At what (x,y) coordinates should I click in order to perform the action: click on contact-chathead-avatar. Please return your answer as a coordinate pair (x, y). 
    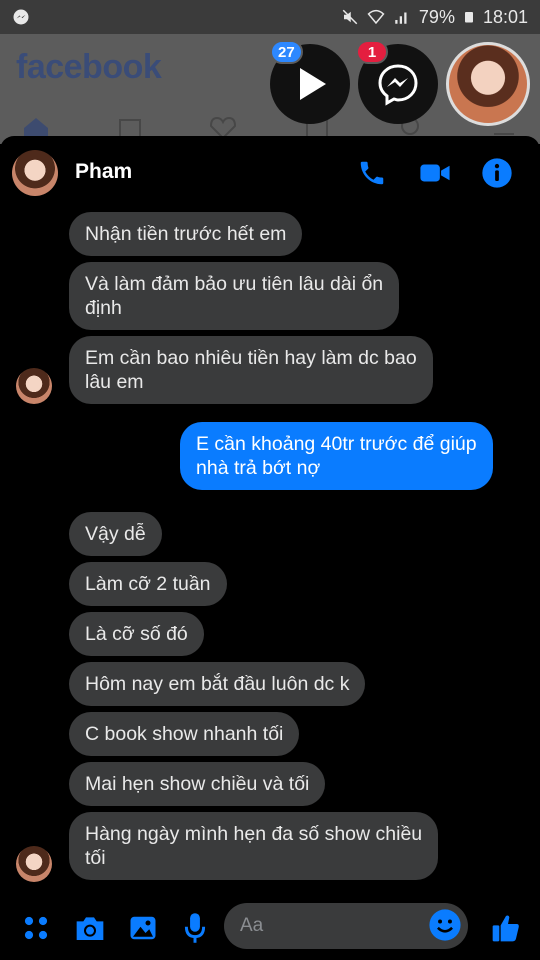
    Looking at the image, I should click on (488, 84).